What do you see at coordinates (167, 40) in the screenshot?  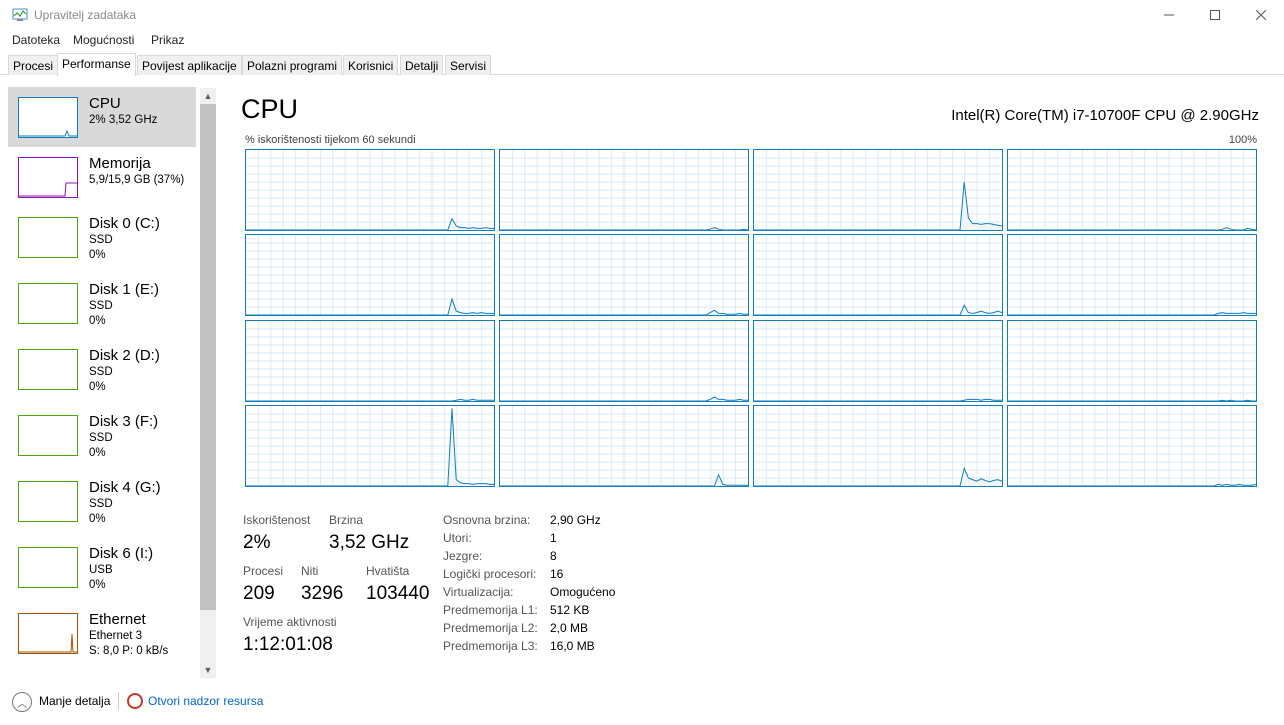 I see `menu-view: Prikaz` at bounding box center [167, 40].